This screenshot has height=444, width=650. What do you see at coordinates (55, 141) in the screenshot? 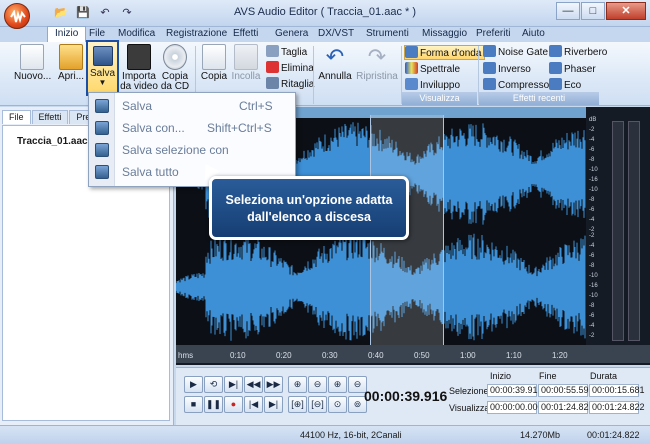
I see `file-list-item: Traccia_01.aac *` at bounding box center [55, 141].